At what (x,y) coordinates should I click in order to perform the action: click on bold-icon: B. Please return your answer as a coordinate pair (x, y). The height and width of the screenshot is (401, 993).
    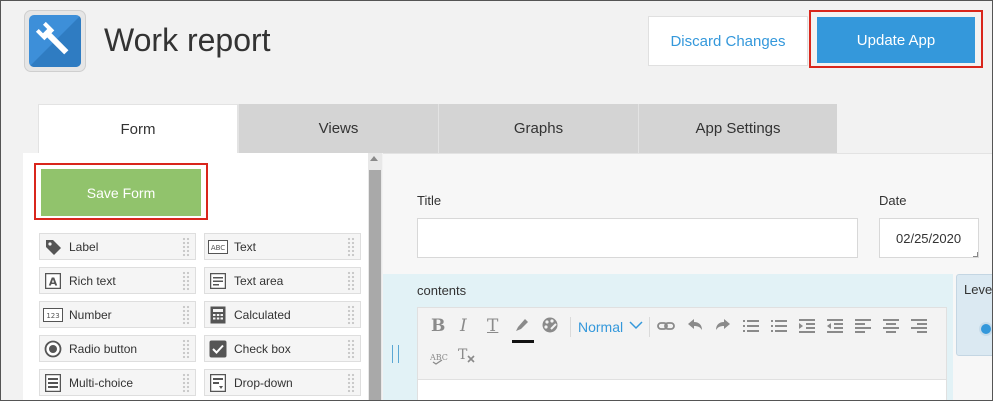
    Looking at the image, I should click on (438, 326).